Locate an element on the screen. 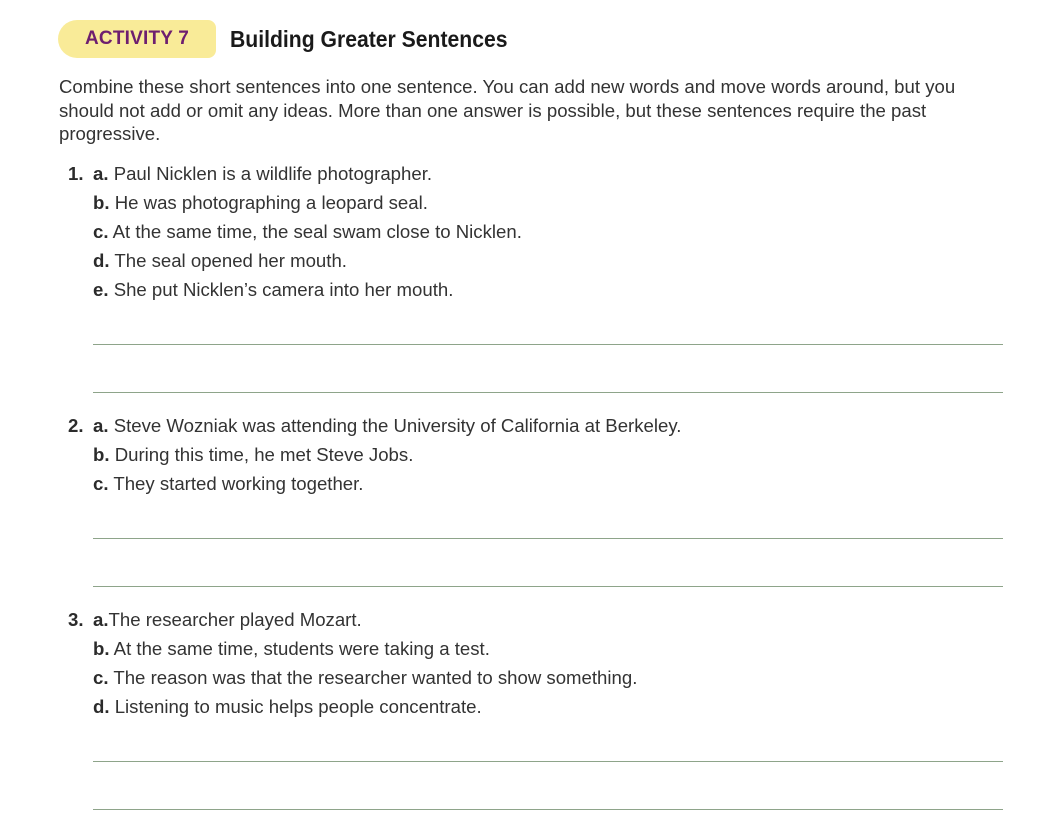 The width and height of the screenshot is (1053, 832). sentence-line: b. He was photographing a leopard seal. is located at coordinates (260, 203).